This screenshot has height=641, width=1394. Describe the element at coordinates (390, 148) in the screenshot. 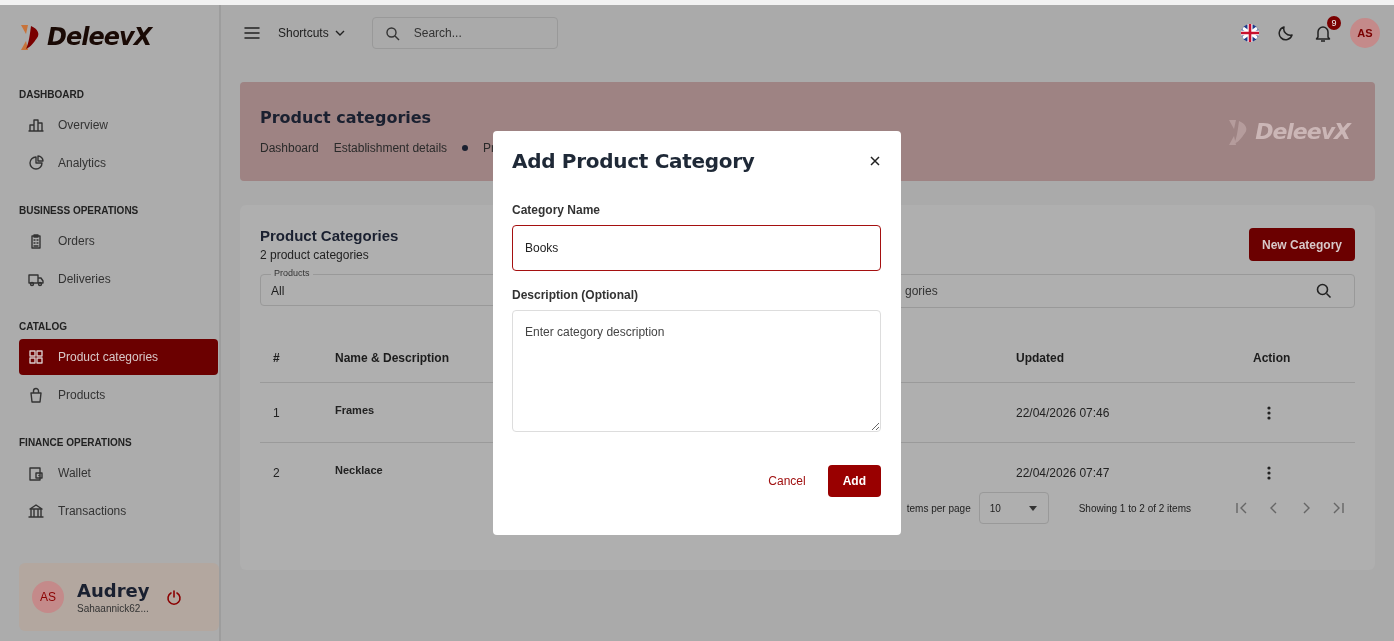

I see `breadcrumb-link: Establishment details` at that location.